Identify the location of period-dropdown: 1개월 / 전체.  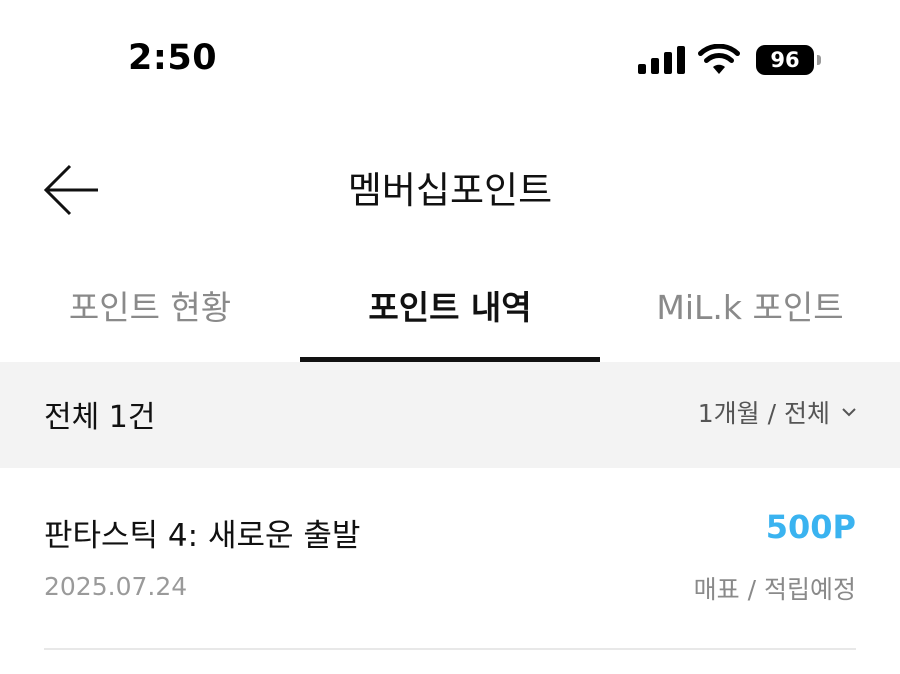
(778, 412).